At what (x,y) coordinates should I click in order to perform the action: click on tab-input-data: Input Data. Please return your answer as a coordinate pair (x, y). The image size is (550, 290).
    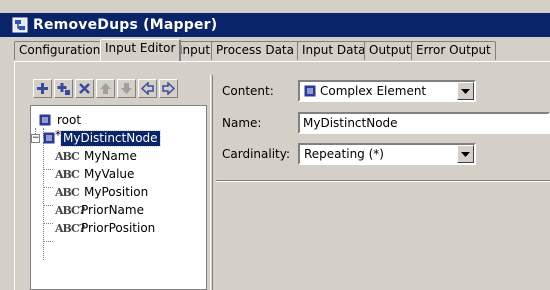
    Looking at the image, I should click on (334, 50).